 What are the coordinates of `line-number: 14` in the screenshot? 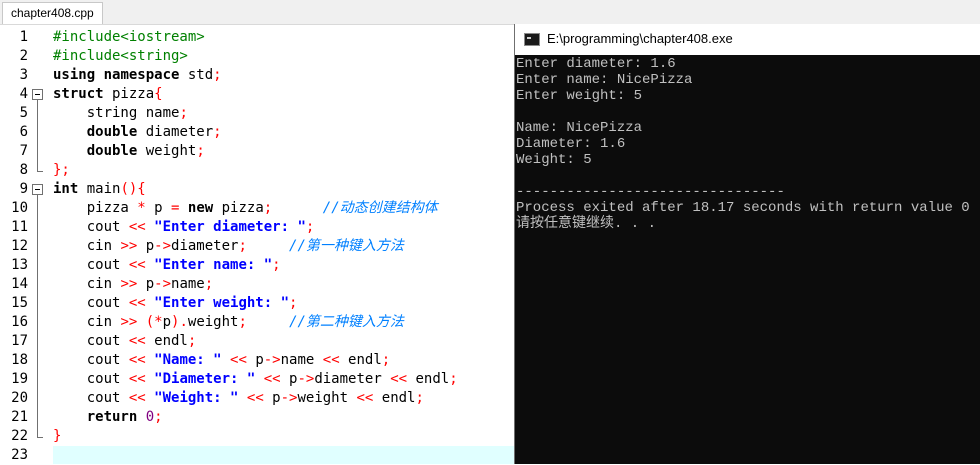 It's located at (19, 284).